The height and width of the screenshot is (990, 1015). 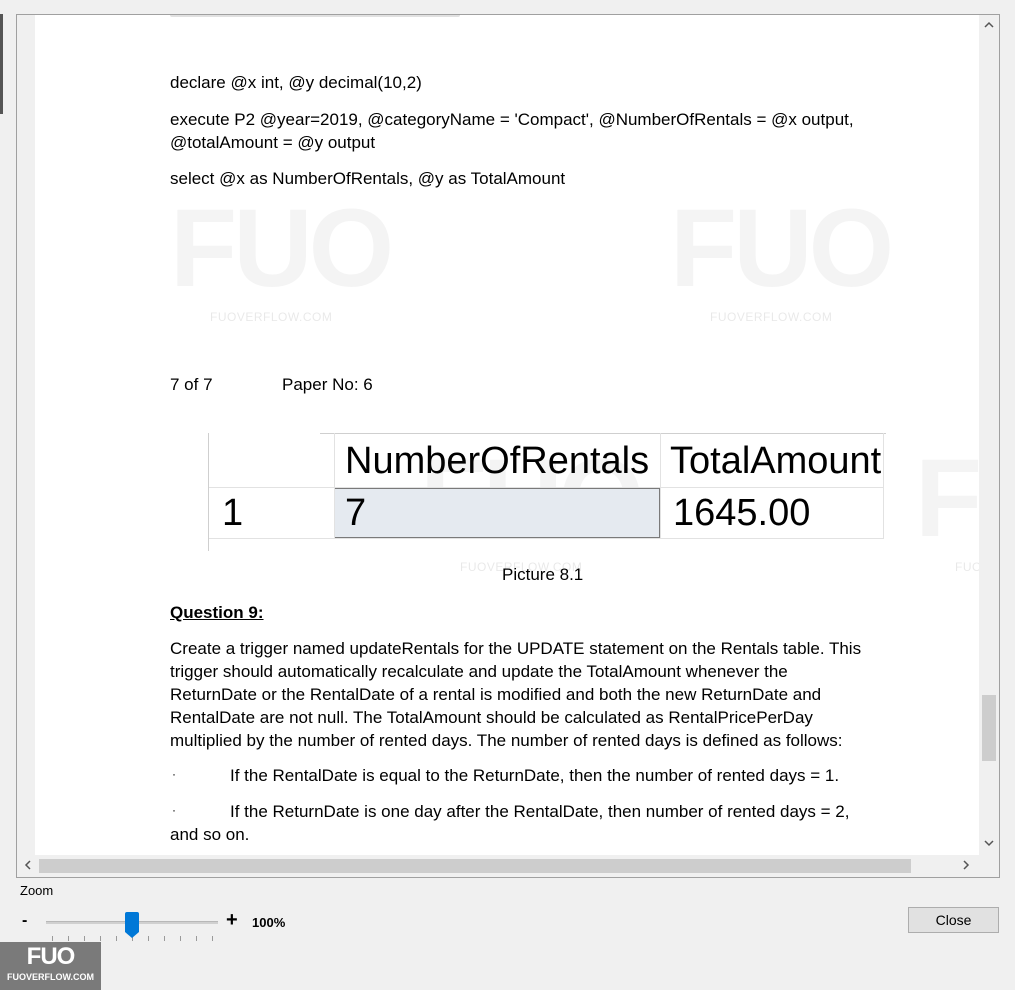 I want to click on column-header: NumberOfRentals, so click(x=497, y=461).